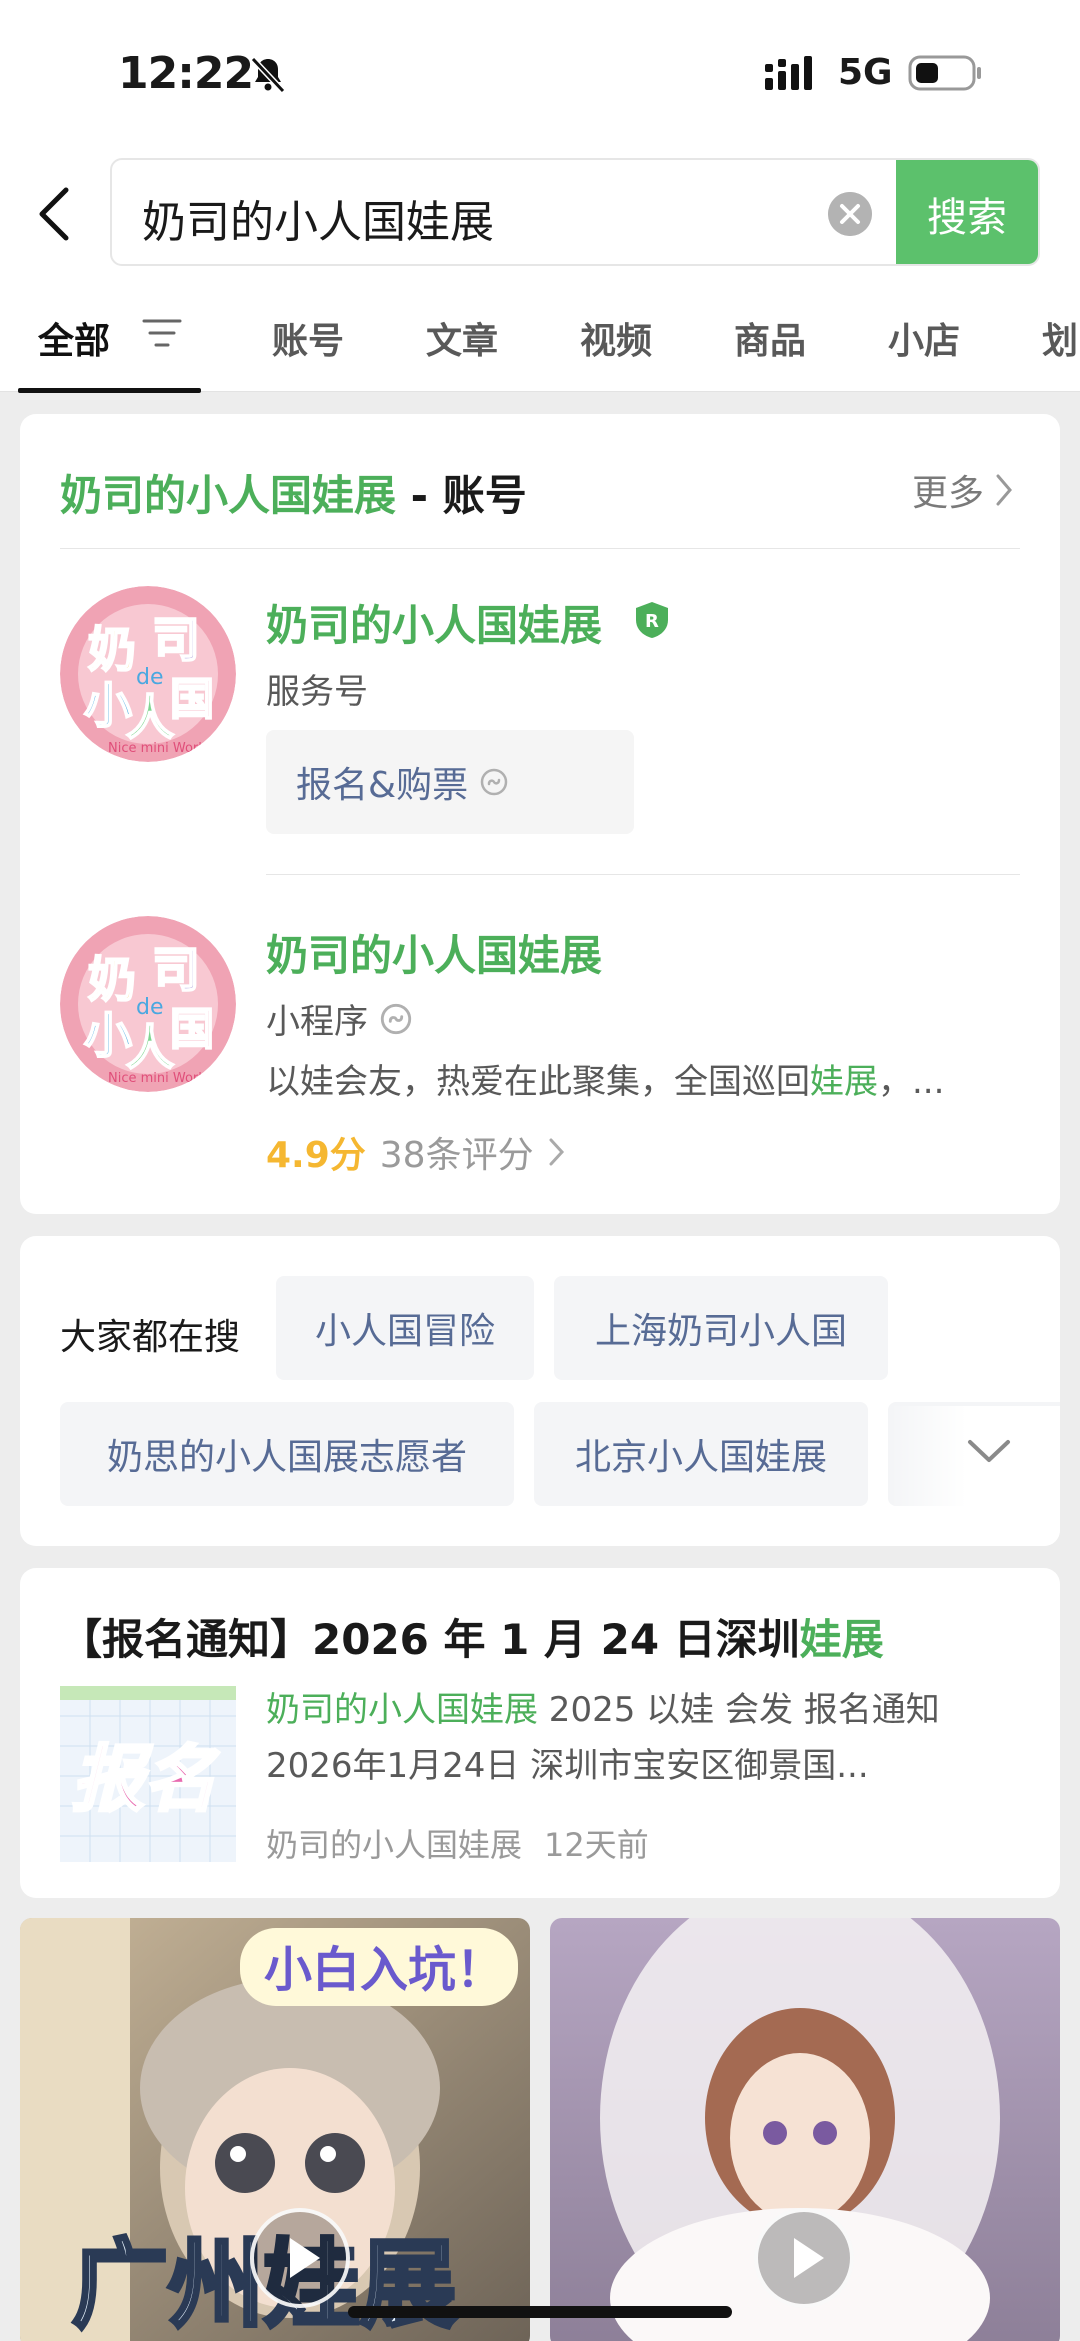 The image size is (1080, 2341). Describe the element at coordinates (318, 218) in the screenshot. I see `search-input: 奶司的小人国娃展` at that location.